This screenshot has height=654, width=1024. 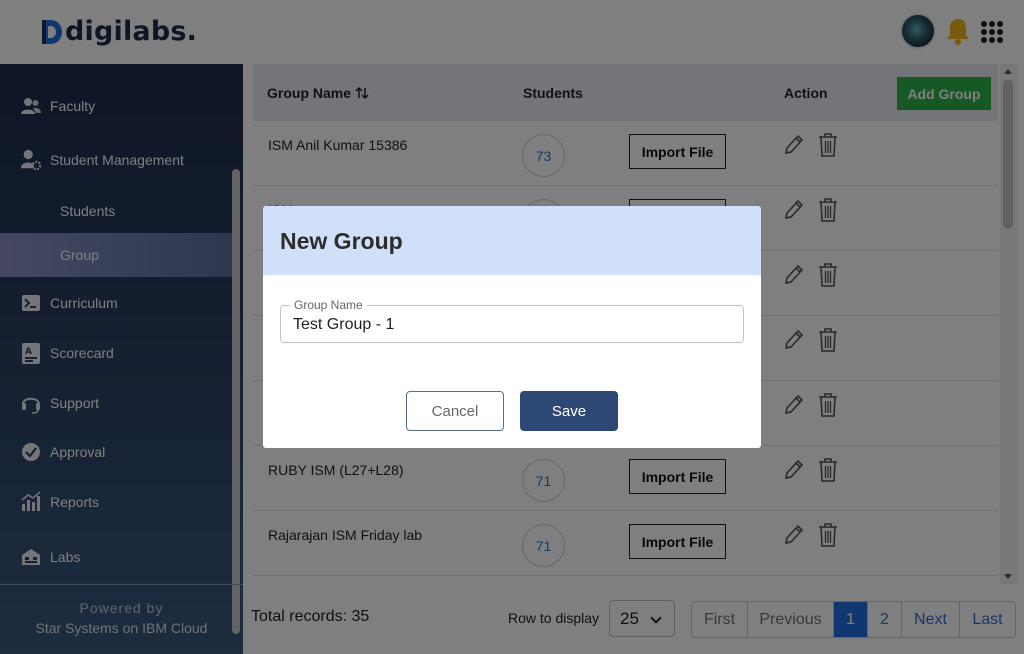 I want to click on cancel-button: Cancel, so click(x=455, y=411).